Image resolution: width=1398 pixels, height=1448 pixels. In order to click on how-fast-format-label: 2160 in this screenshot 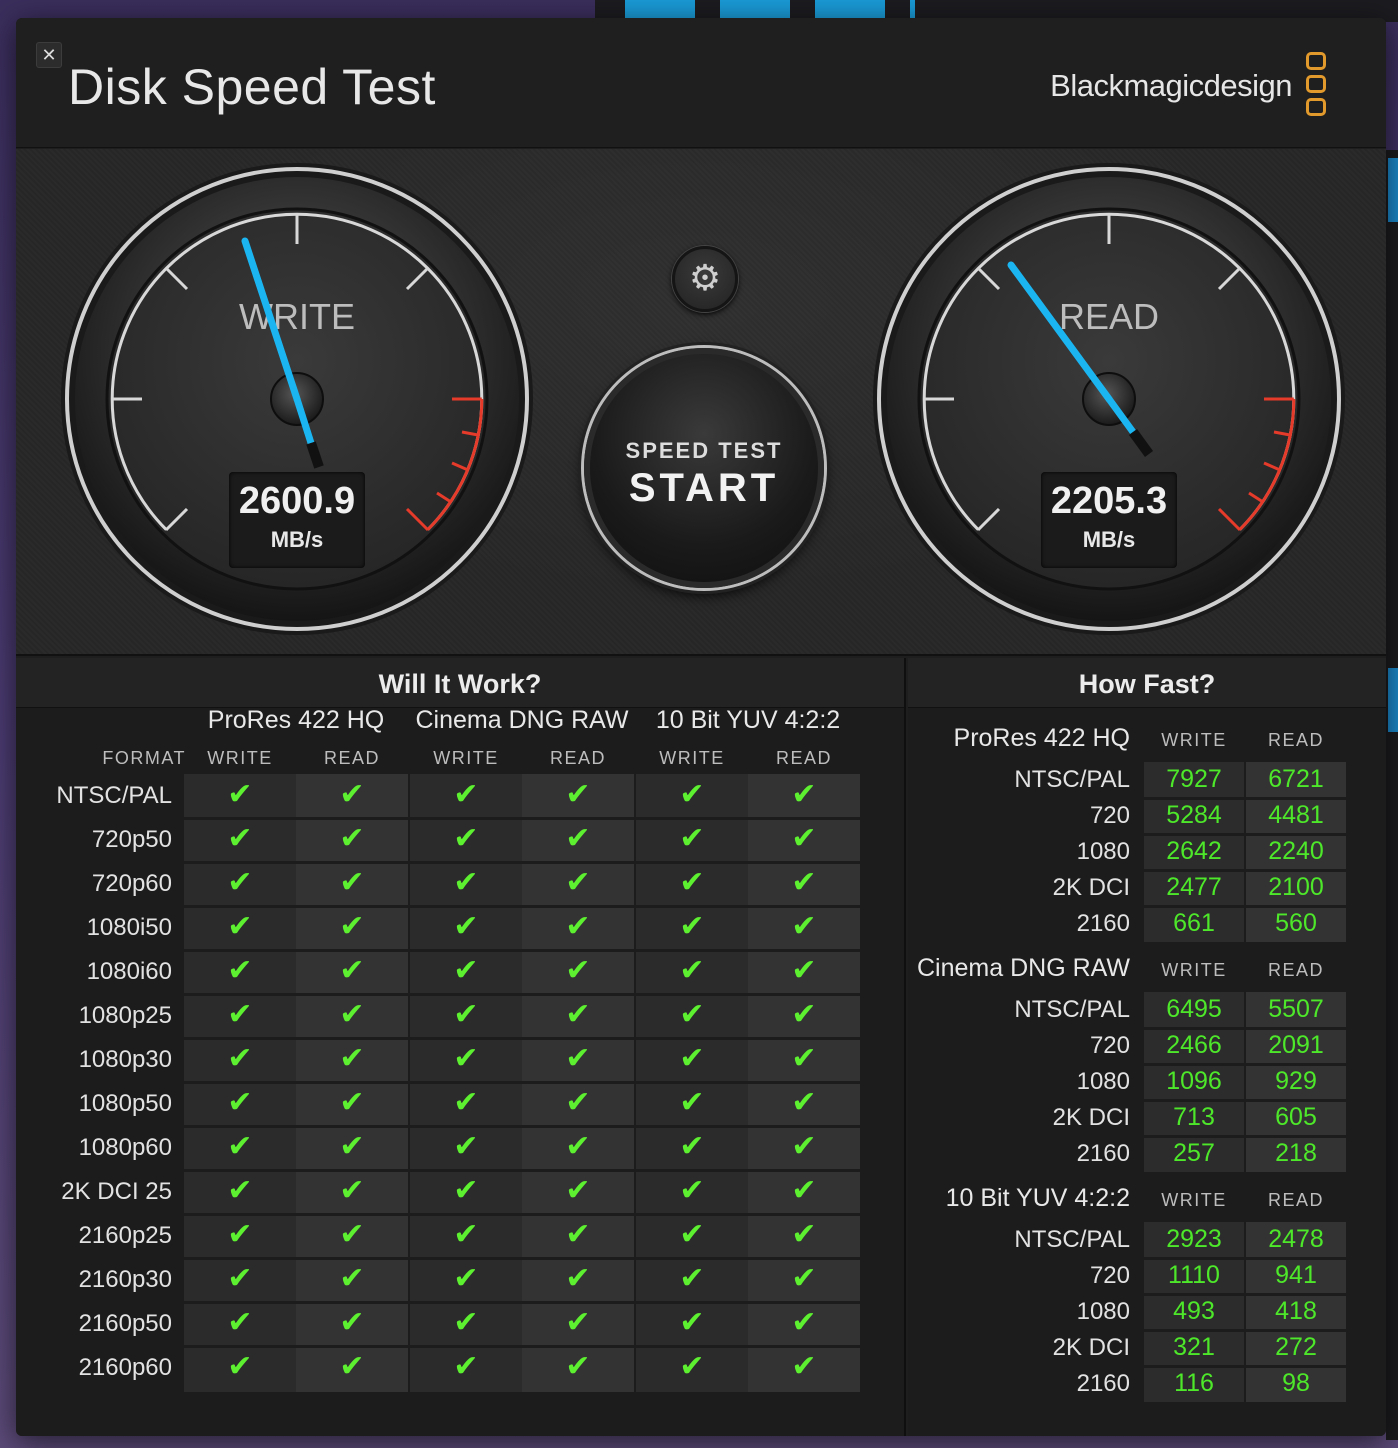, I will do `click(1103, 1383)`.